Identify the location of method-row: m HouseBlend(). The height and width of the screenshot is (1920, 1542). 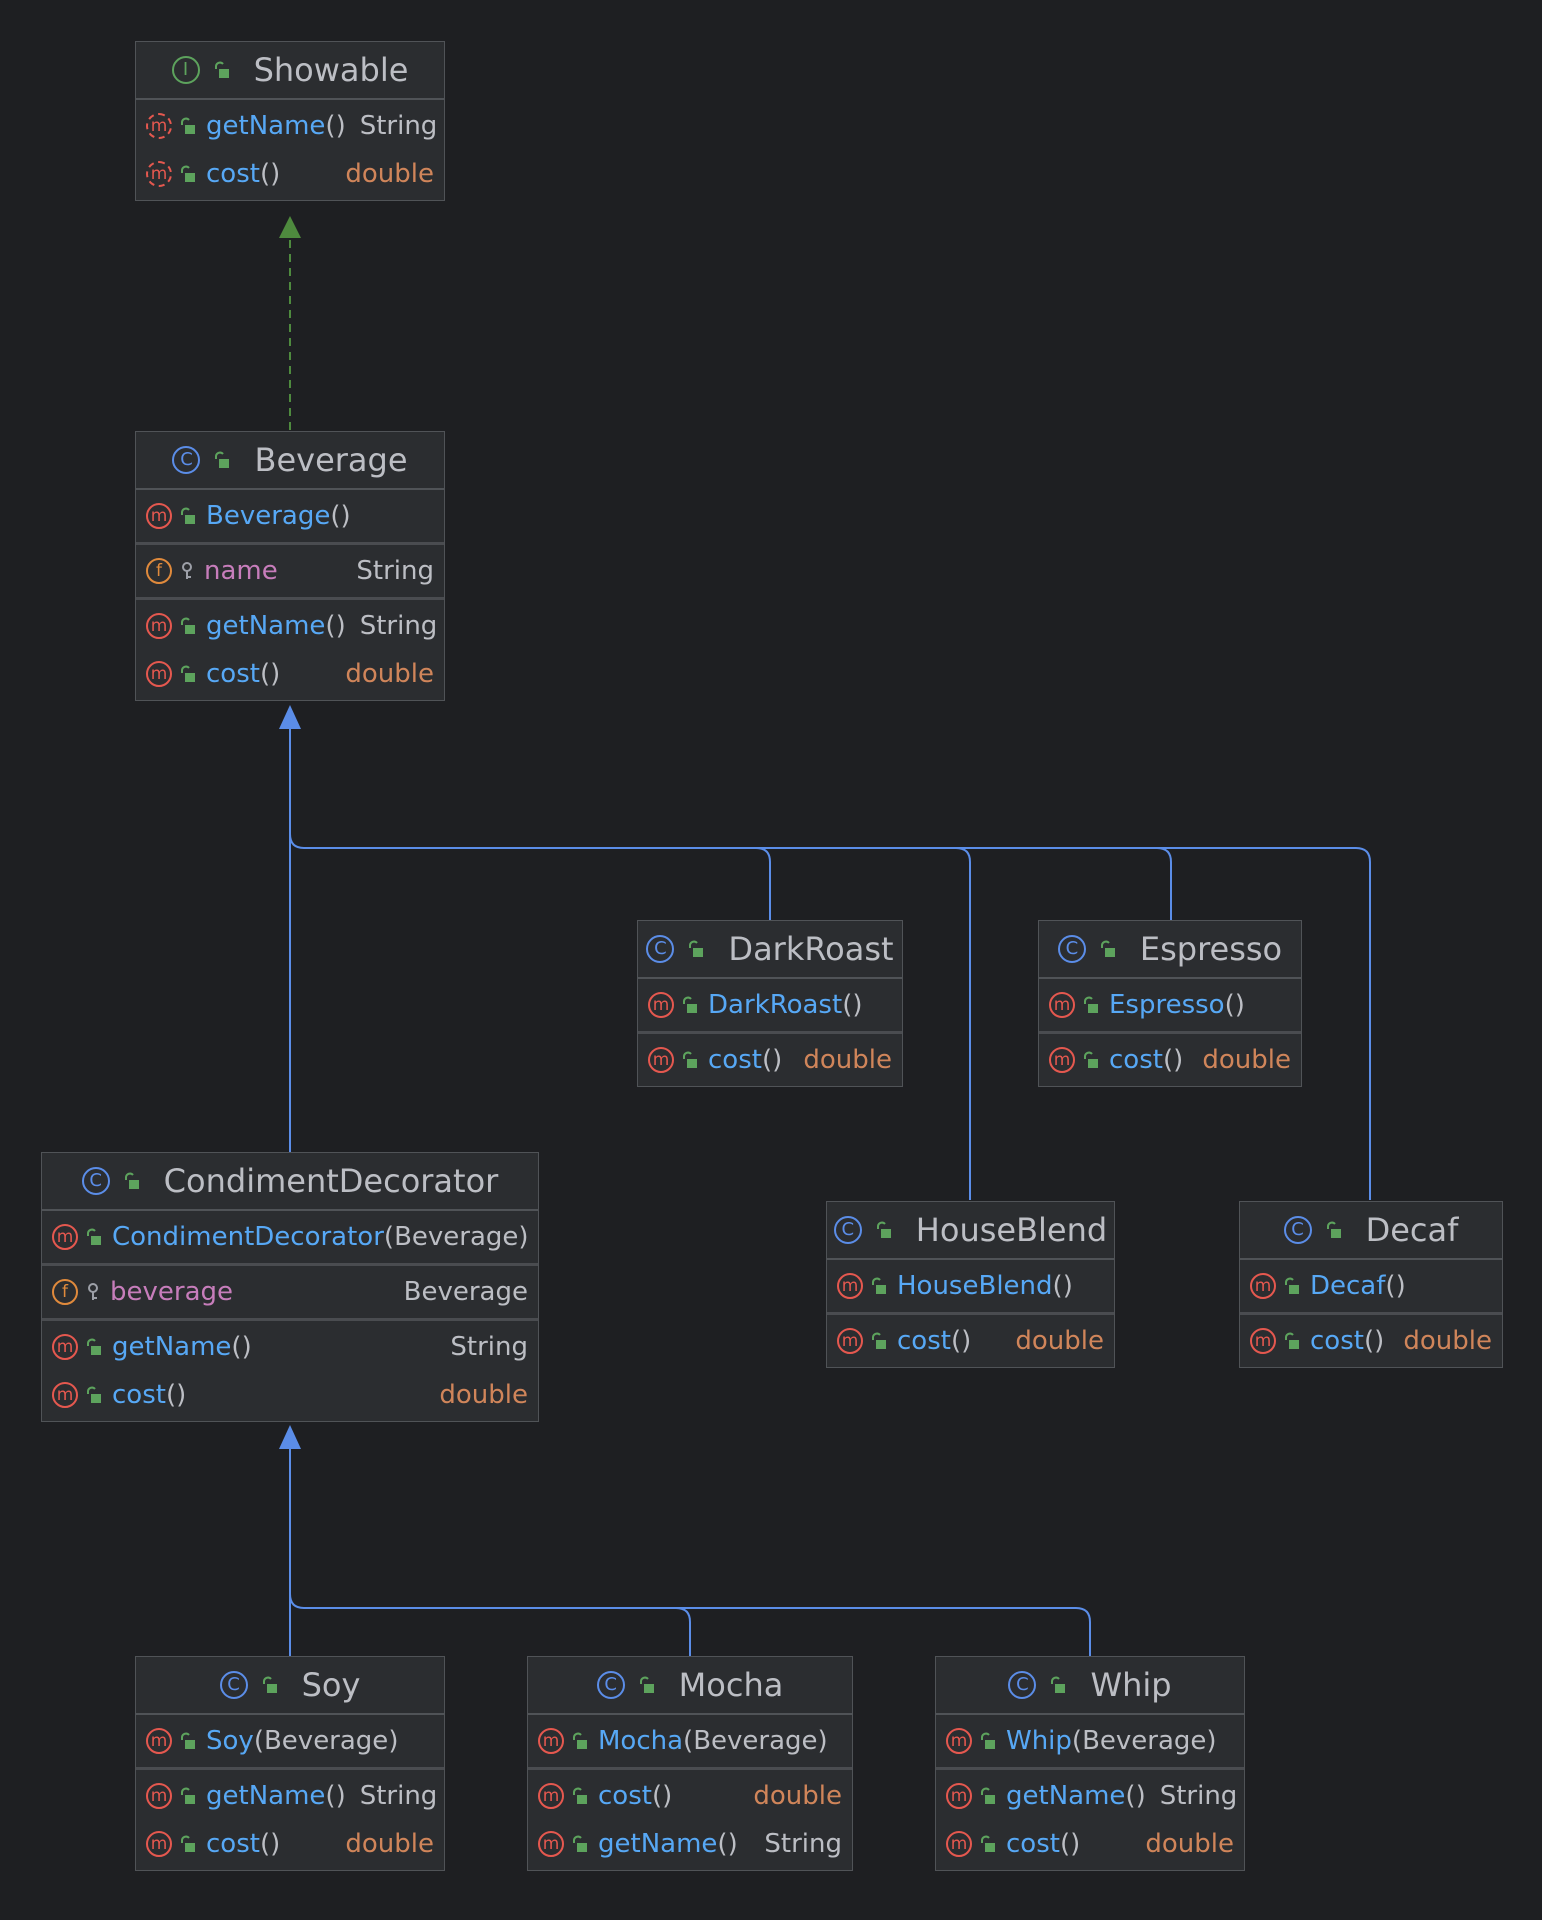
(970, 1286).